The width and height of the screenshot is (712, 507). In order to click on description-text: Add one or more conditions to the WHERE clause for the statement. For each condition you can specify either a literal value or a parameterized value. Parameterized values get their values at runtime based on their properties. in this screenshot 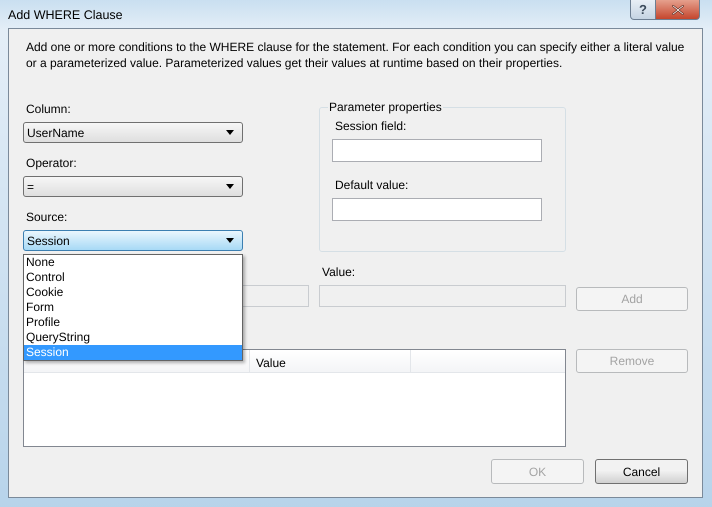, I will do `click(356, 55)`.